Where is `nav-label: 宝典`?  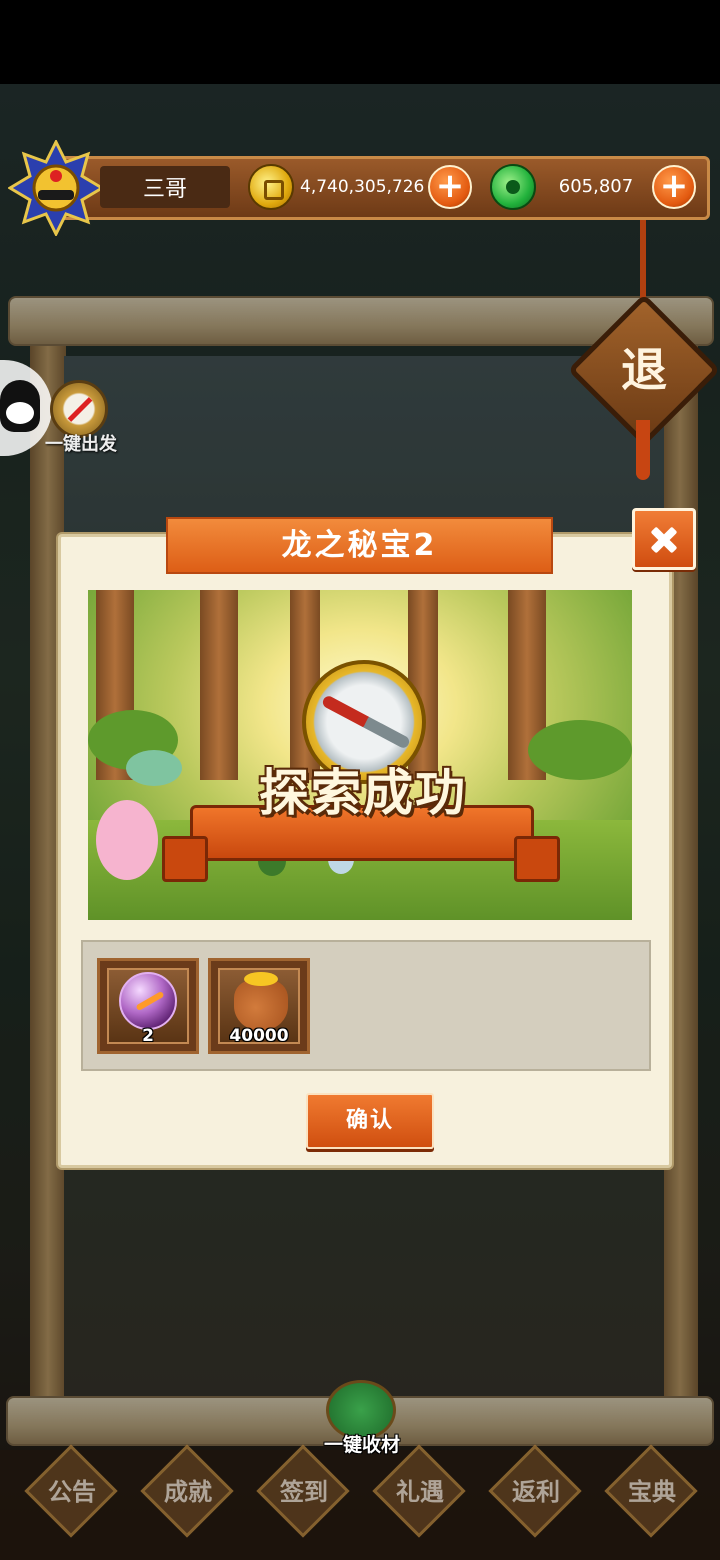
nav-label: 宝典 is located at coordinates (652, 1492).